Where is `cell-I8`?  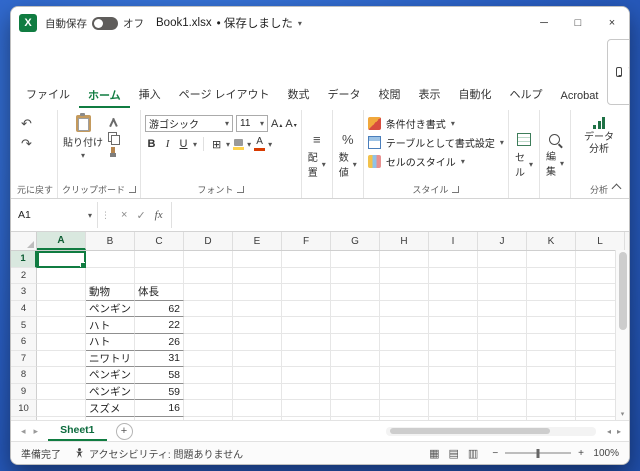 cell-I8 is located at coordinates (453, 375).